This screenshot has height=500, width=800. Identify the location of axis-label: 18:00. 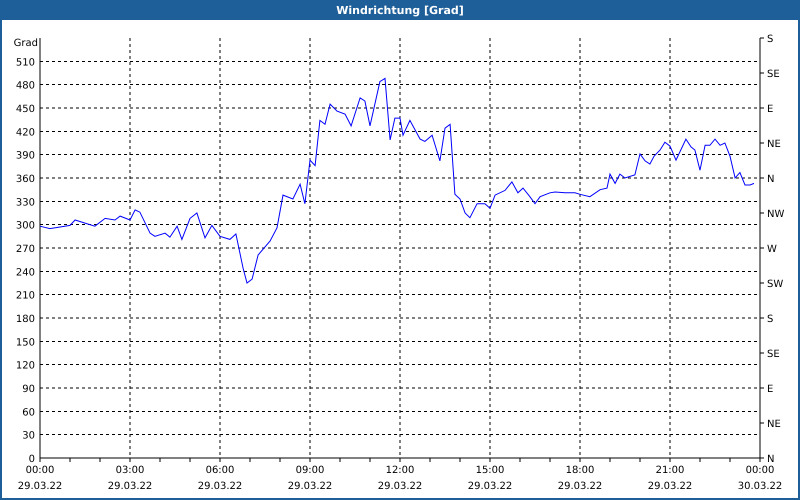
(580, 470).